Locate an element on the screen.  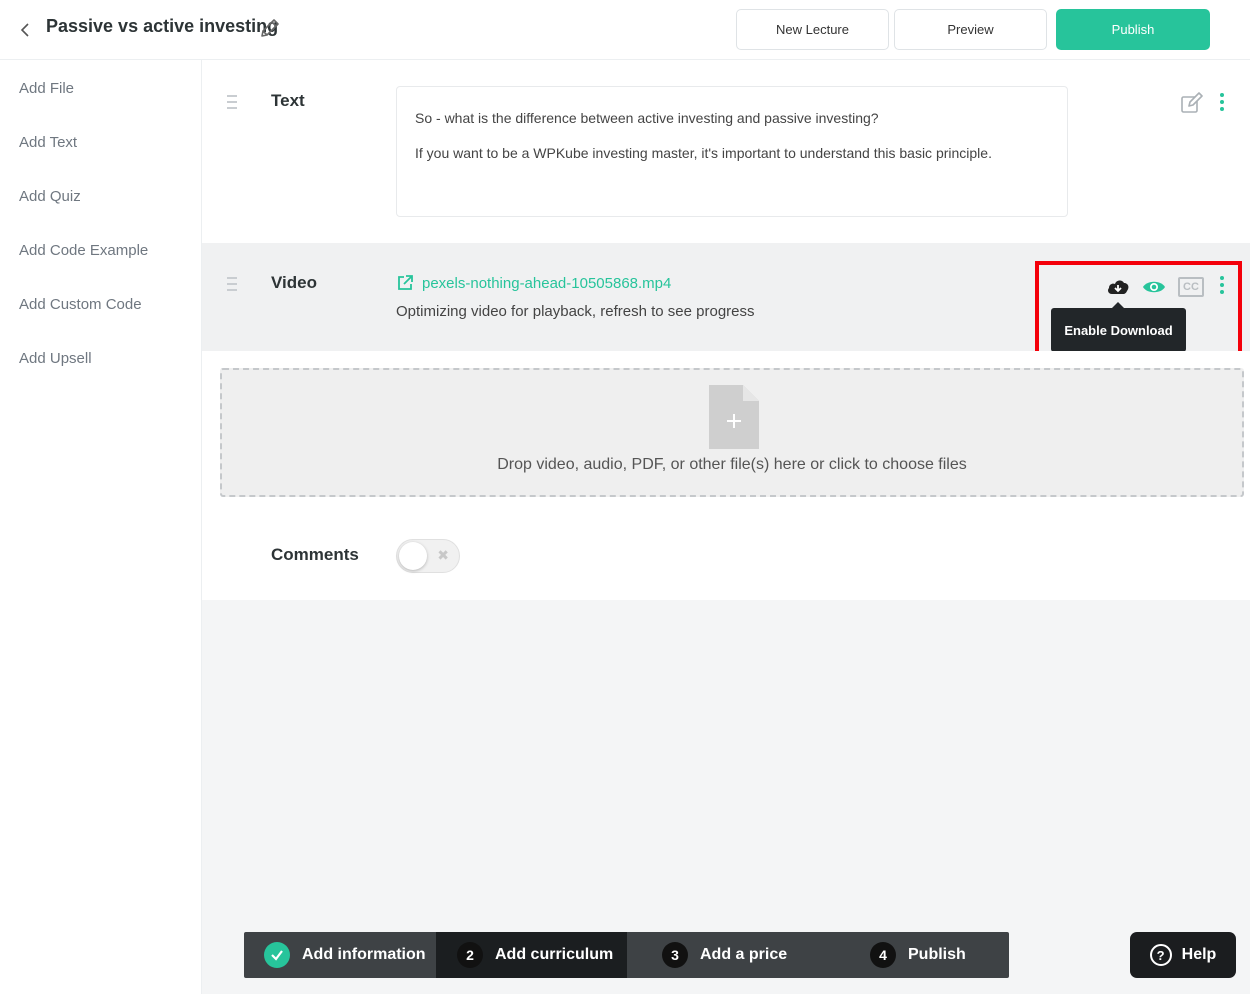
step-publish: 4 Publish is located at coordinates (920, 955).